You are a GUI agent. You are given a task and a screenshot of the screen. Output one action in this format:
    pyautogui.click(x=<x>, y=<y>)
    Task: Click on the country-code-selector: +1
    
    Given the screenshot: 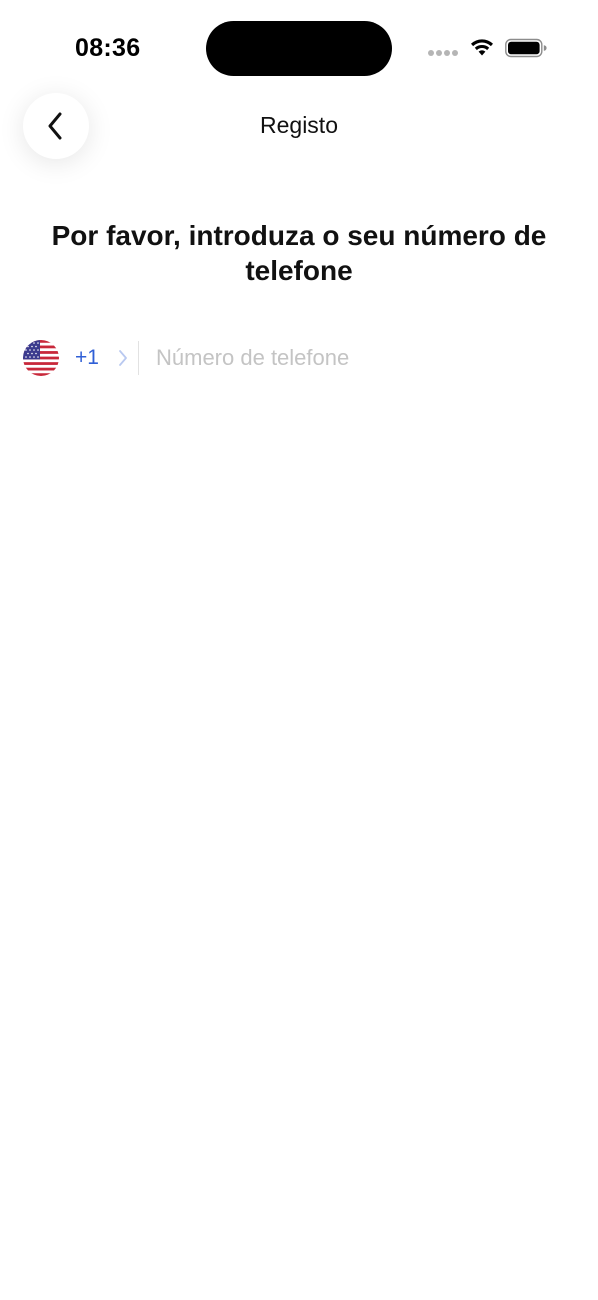 What is the action you would take?
    pyautogui.click(x=79, y=358)
    